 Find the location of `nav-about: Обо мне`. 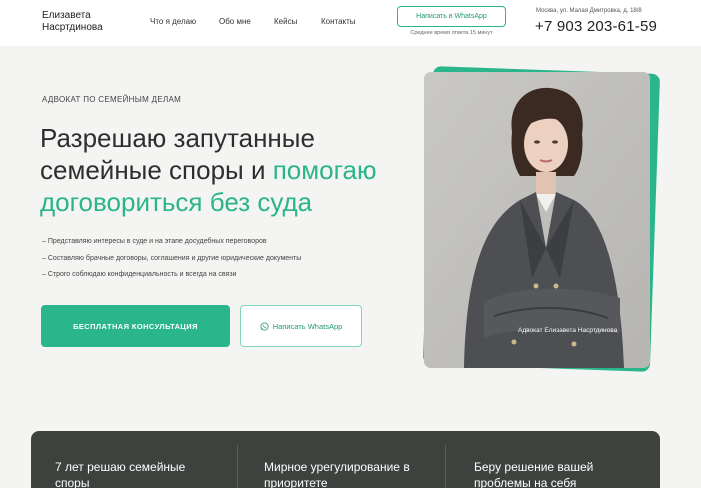

nav-about: Обо мне is located at coordinates (235, 21).